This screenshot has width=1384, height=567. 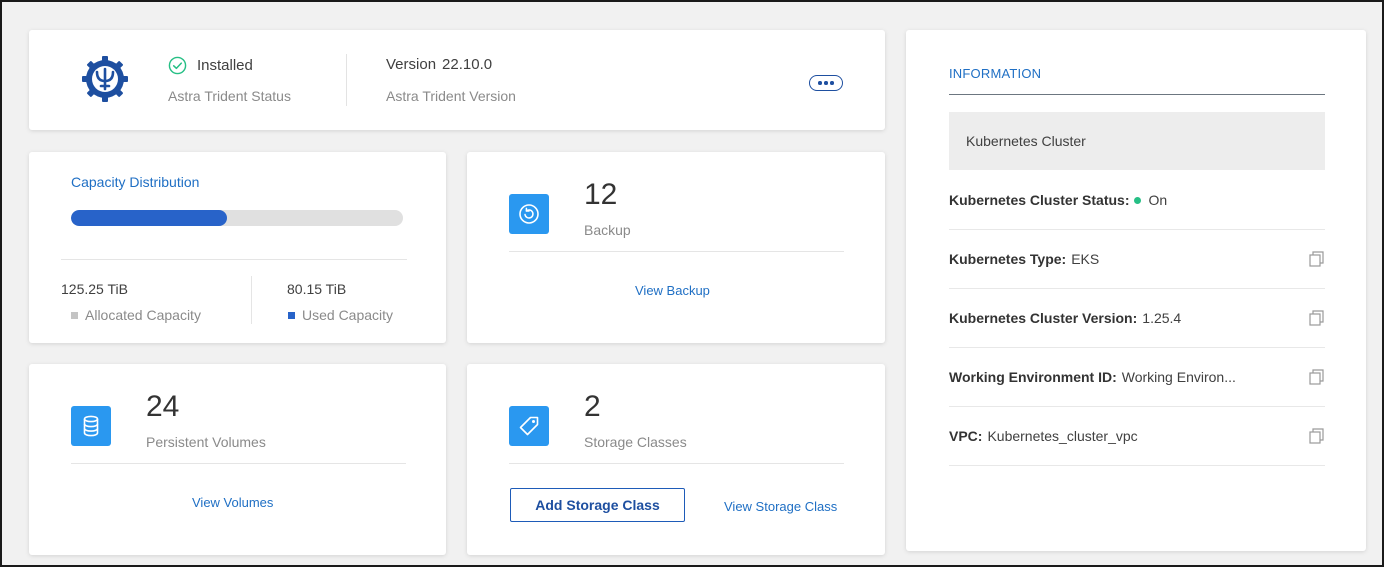 I want to click on backup-card: 12 Backup View Backup, so click(x=676, y=247).